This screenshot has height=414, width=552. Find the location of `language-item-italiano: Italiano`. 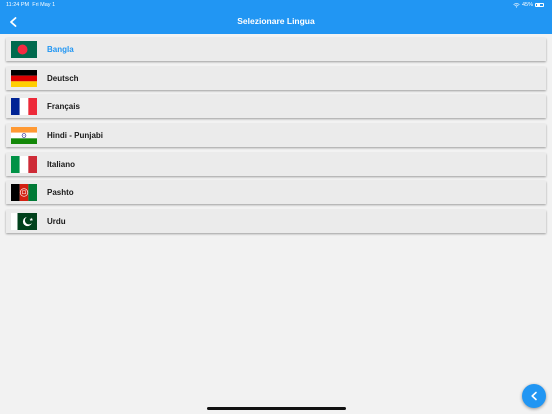

language-item-italiano: Italiano is located at coordinates (276, 164).